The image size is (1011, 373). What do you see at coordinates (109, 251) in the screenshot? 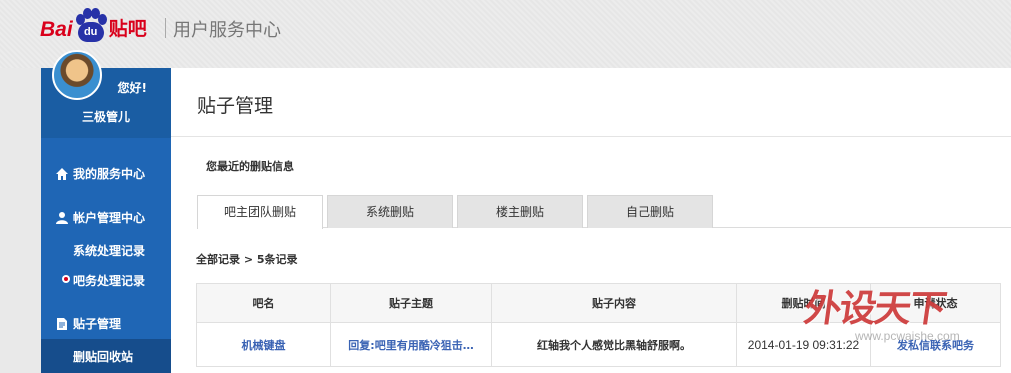
I see `sidebar-subitem-label: 系统处理记录` at bounding box center [109, 251].